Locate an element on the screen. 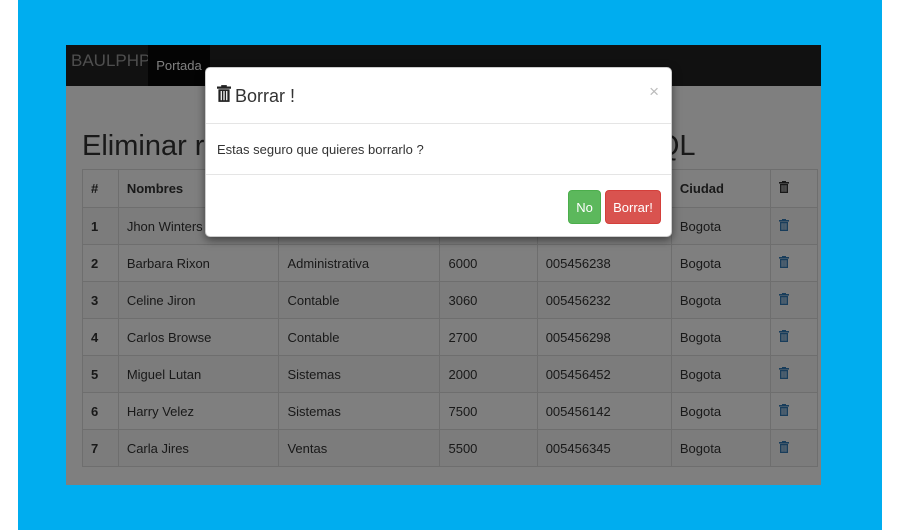  close-icon: × is located at coordinates (654, 92).